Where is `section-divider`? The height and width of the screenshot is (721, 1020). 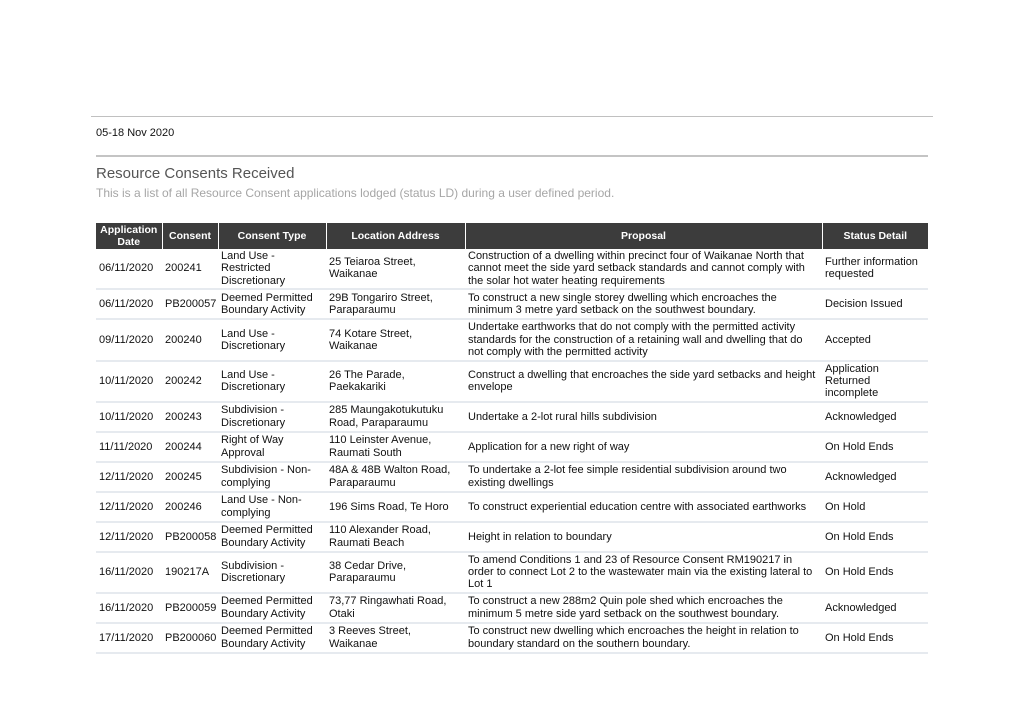
section-divider is located at coordinates (512, 156).